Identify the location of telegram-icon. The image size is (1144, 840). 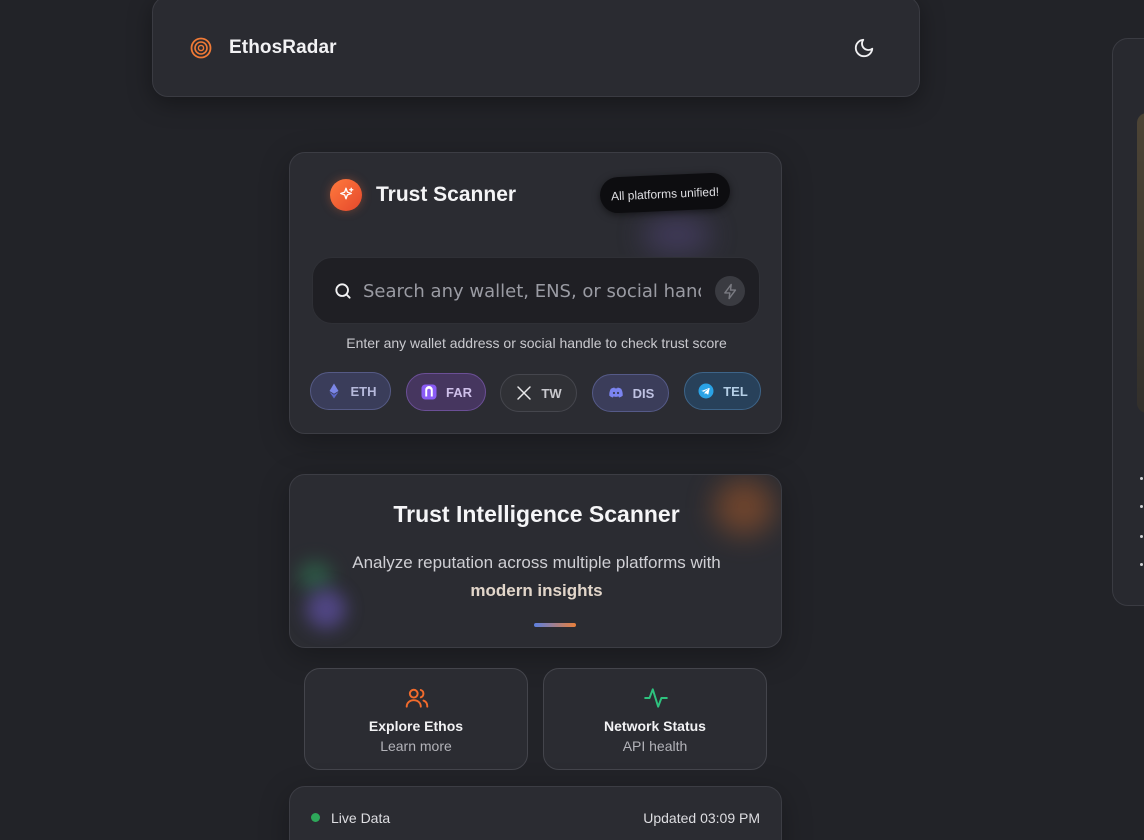
(706, 391).